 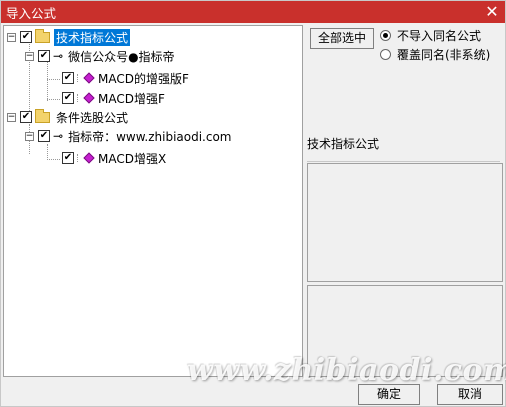 I want to click on tree-node-label: MACD增强F, so click(x=131, y=98).